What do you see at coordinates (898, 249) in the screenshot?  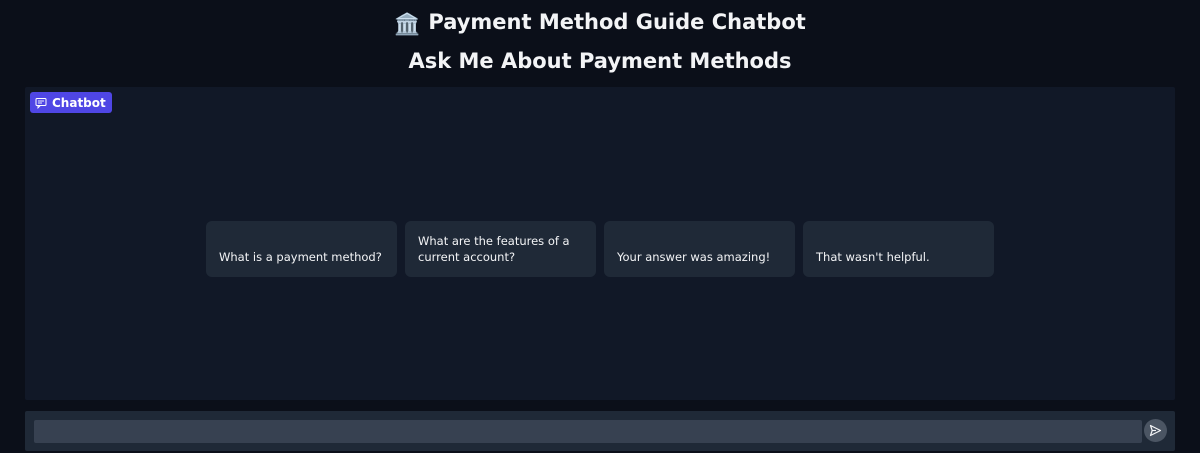 I see `example-prompt-card: That wasn't helpful.` at bounding box center [898, 249].